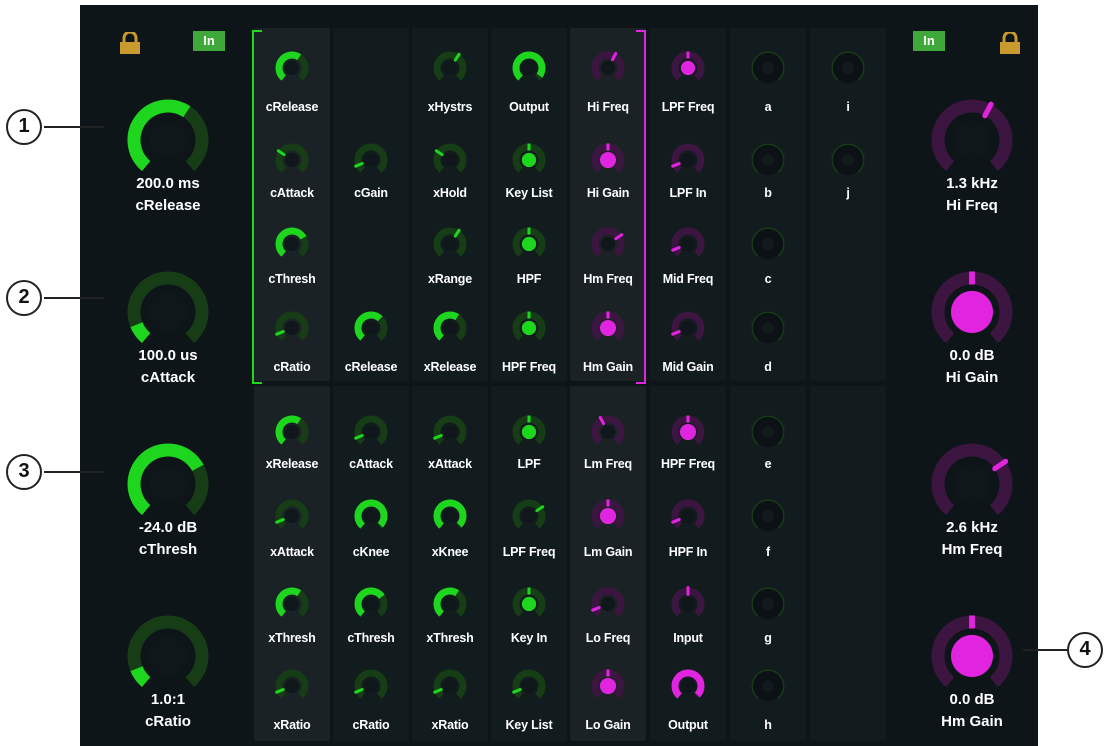 This screenshot has width=1109, height=746. Describe the element at coordinates (371, 464) in the screenshot. I see `knob-label: cAttack` at that location.